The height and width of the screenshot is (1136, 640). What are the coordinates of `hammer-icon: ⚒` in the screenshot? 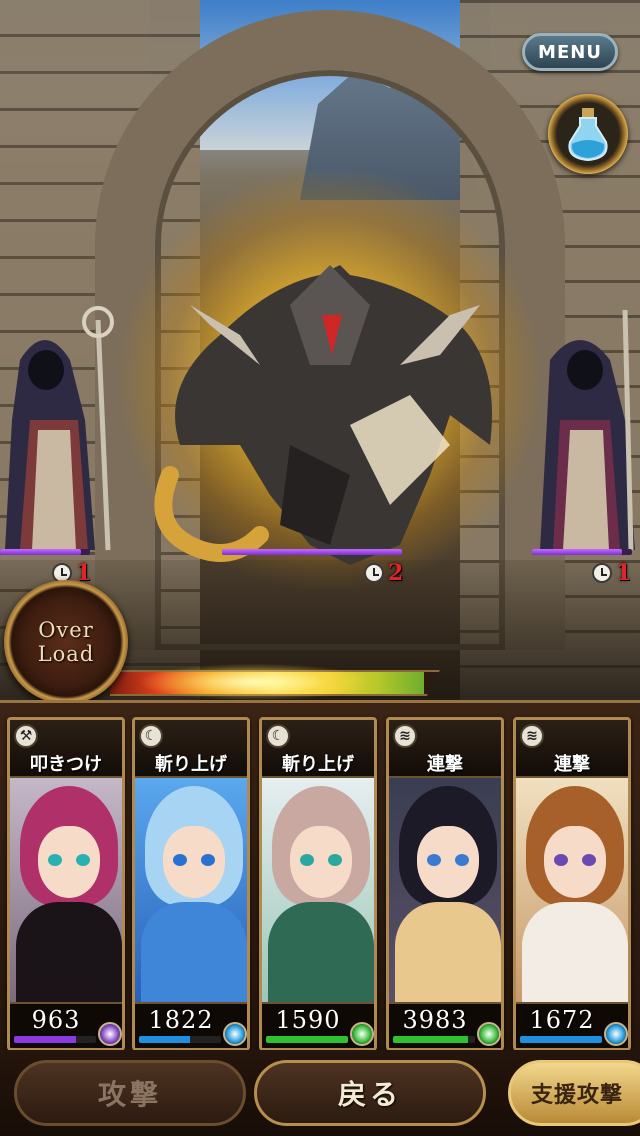 It's located at (26, 736).